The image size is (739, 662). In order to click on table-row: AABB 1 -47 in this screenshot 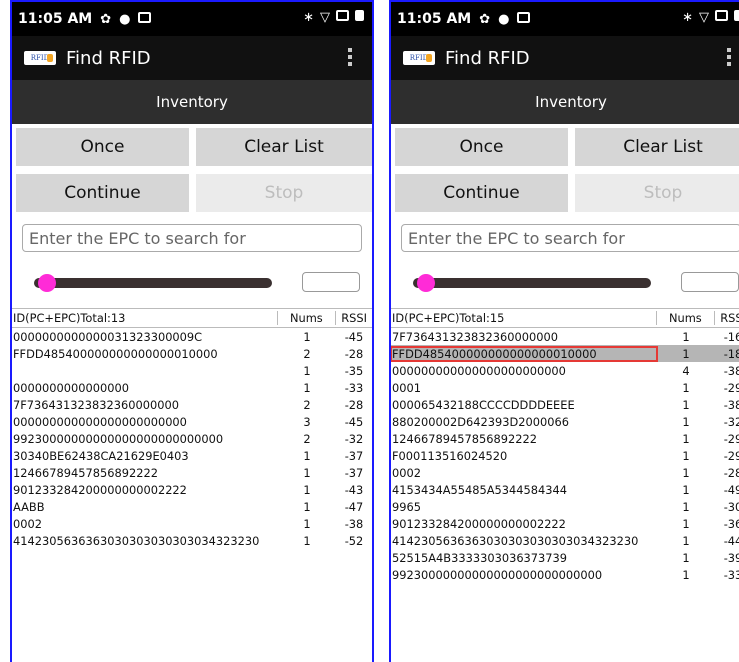, I will do `click(192, 506)`.